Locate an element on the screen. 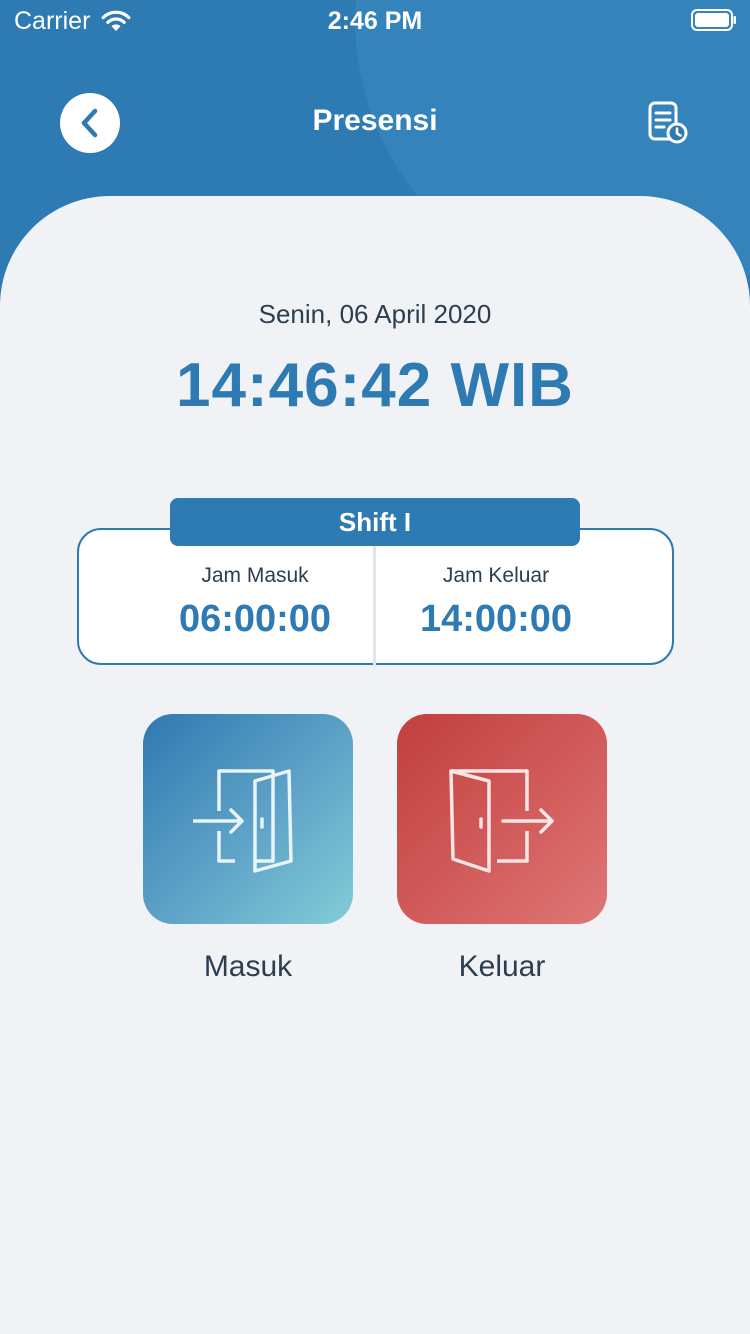 This screenshot has height=1334, width=750. check-out-time: 14:00:00 is located at coordinates (496, 619).